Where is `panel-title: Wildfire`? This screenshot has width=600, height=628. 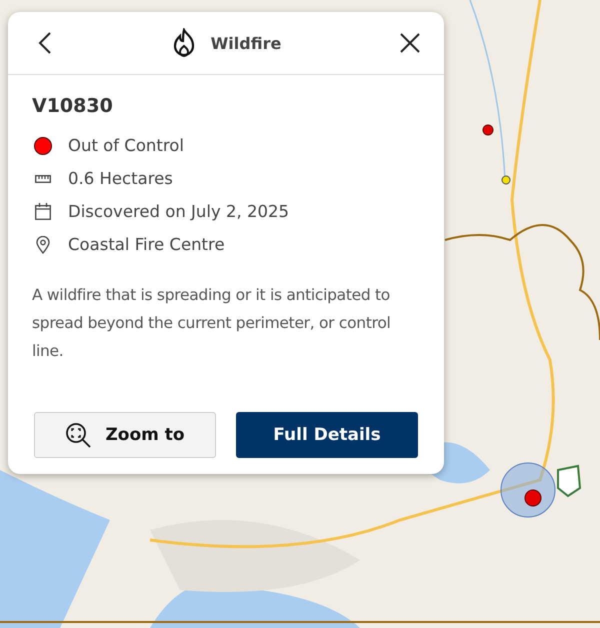 panel-title: Wildfire is located at coordinates (246, 43).